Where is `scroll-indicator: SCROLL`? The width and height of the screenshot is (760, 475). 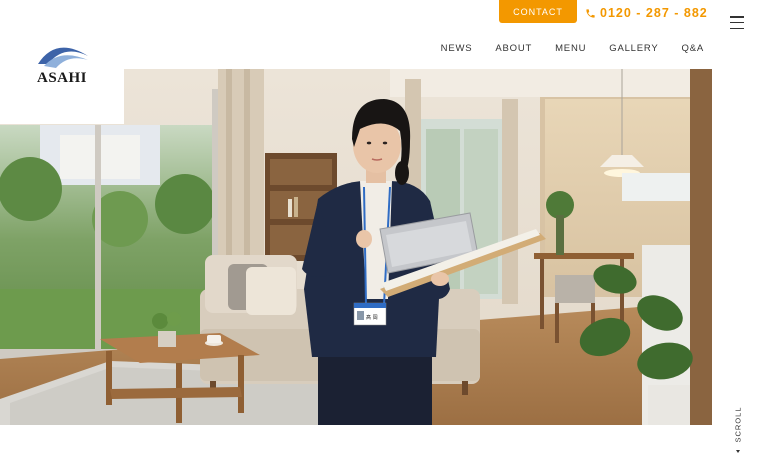
scroll-indicator: SCROLL is located at coordinates (739, 430).